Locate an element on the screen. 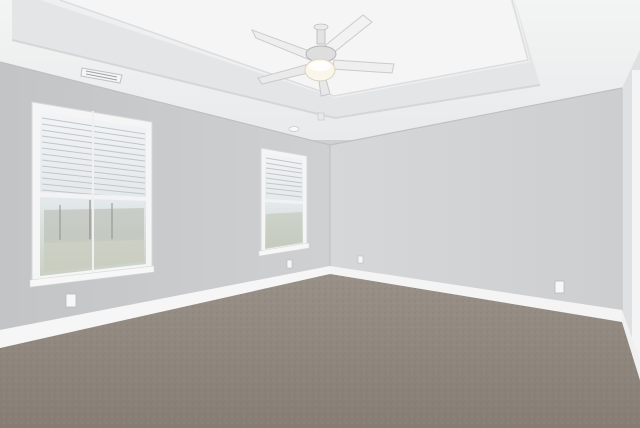 This screenshot has width=640, height=428. smoke-detector is located at coordinates (294, 129).